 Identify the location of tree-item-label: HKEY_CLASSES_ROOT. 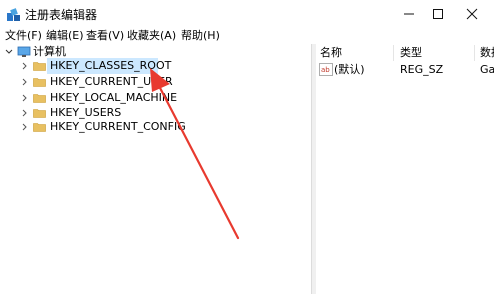
(111, 65).